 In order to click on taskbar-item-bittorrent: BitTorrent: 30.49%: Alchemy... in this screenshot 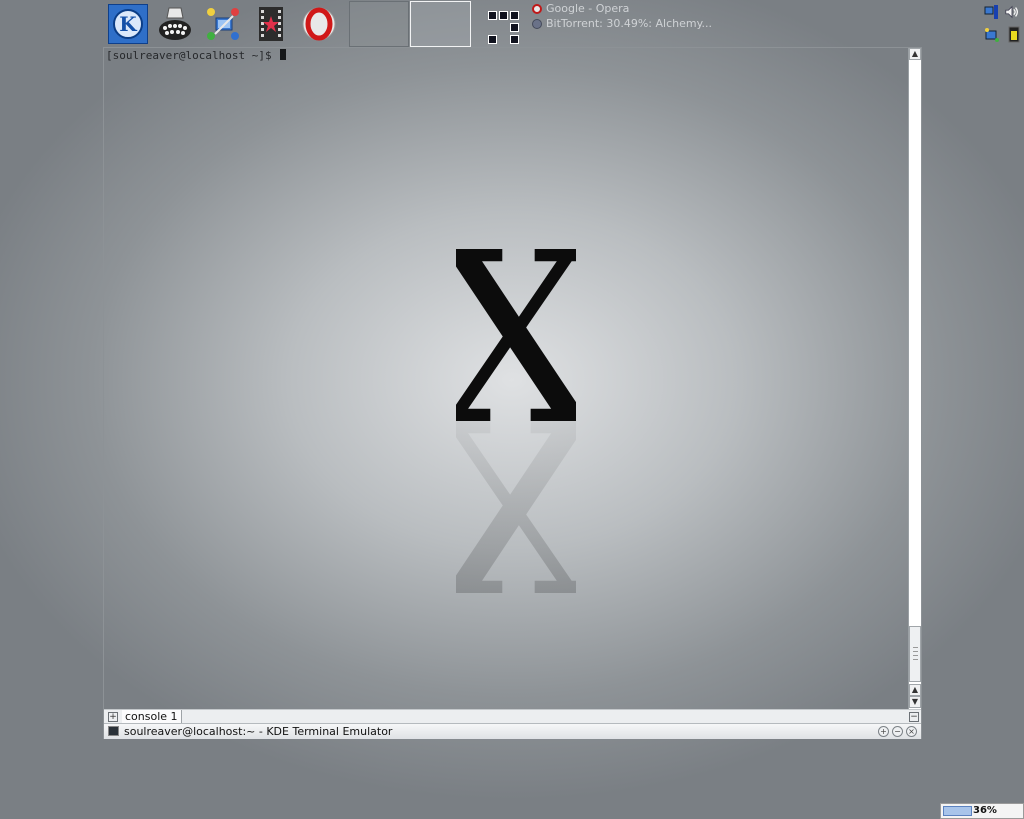, I will do `click(662, 23)`.